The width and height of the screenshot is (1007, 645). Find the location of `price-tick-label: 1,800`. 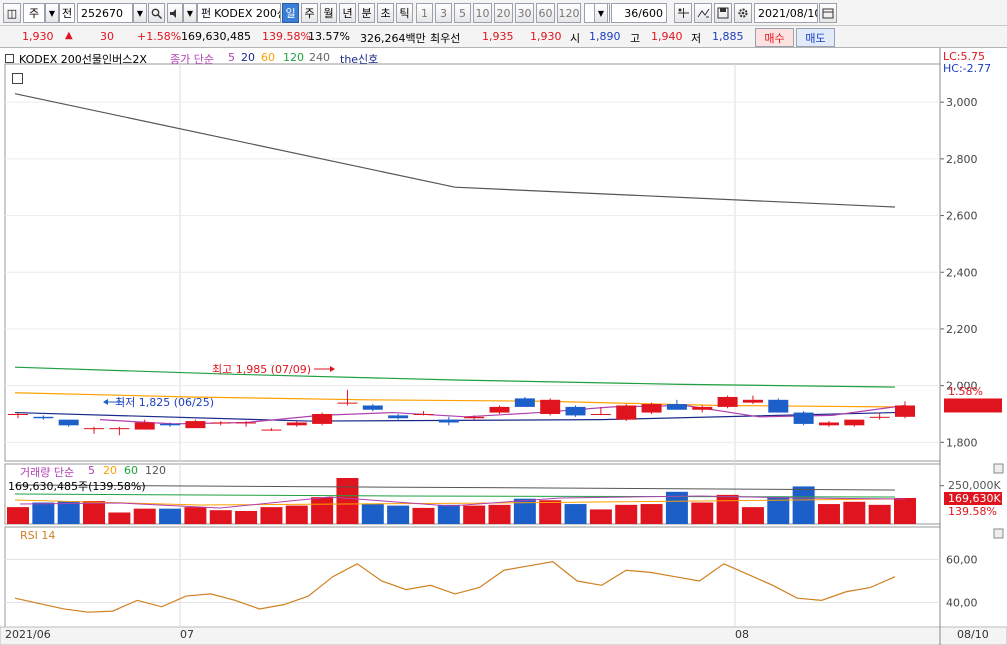

price-tick-label: 1,800 is located at coordinates (962, 442).